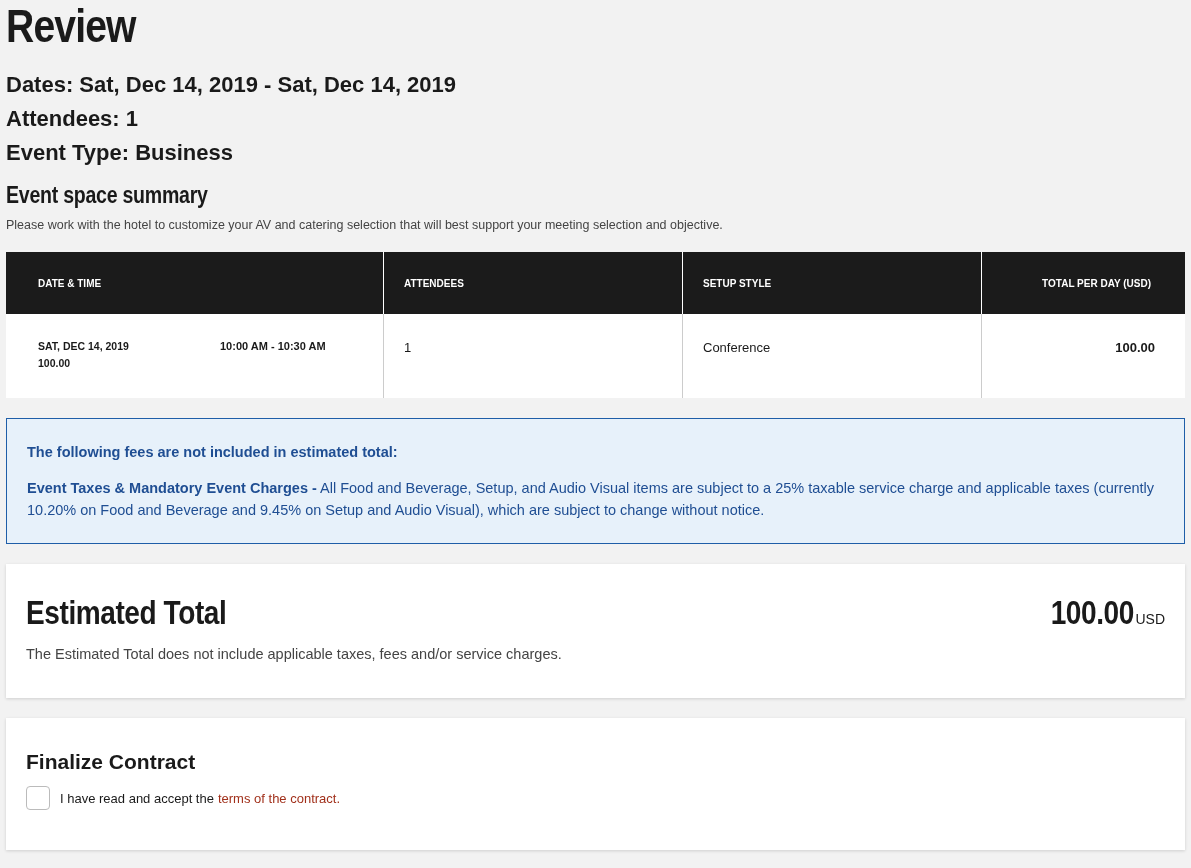 The height and width of the screenshot is (868, 1191). What do you see at coordinates (195, 283) in the screenshot?
I see `column-header: DATE & TIME` at bounding box center [195, 283].